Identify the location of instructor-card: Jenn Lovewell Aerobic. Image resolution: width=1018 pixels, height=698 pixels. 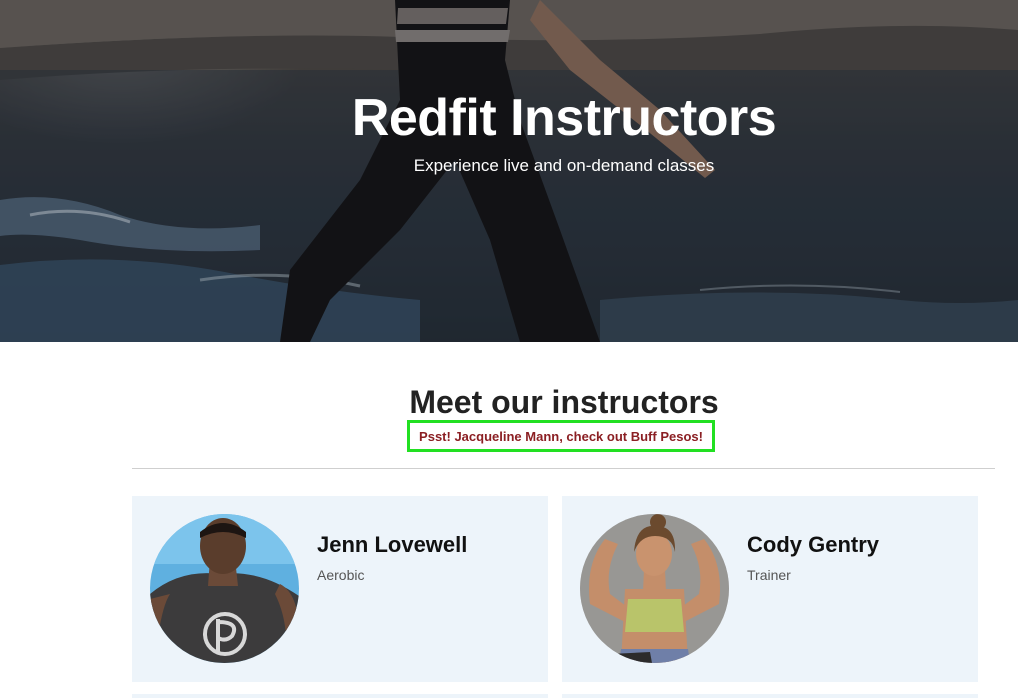
(340, 589).